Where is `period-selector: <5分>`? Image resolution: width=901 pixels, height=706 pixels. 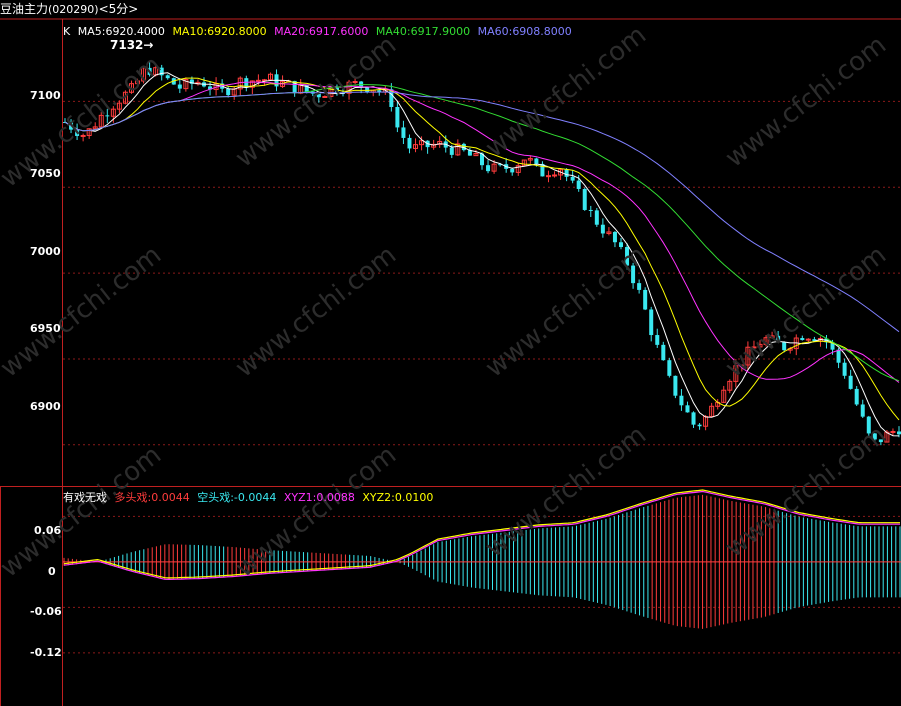 period-selector: <5分> is located at coordinates (119, 9).